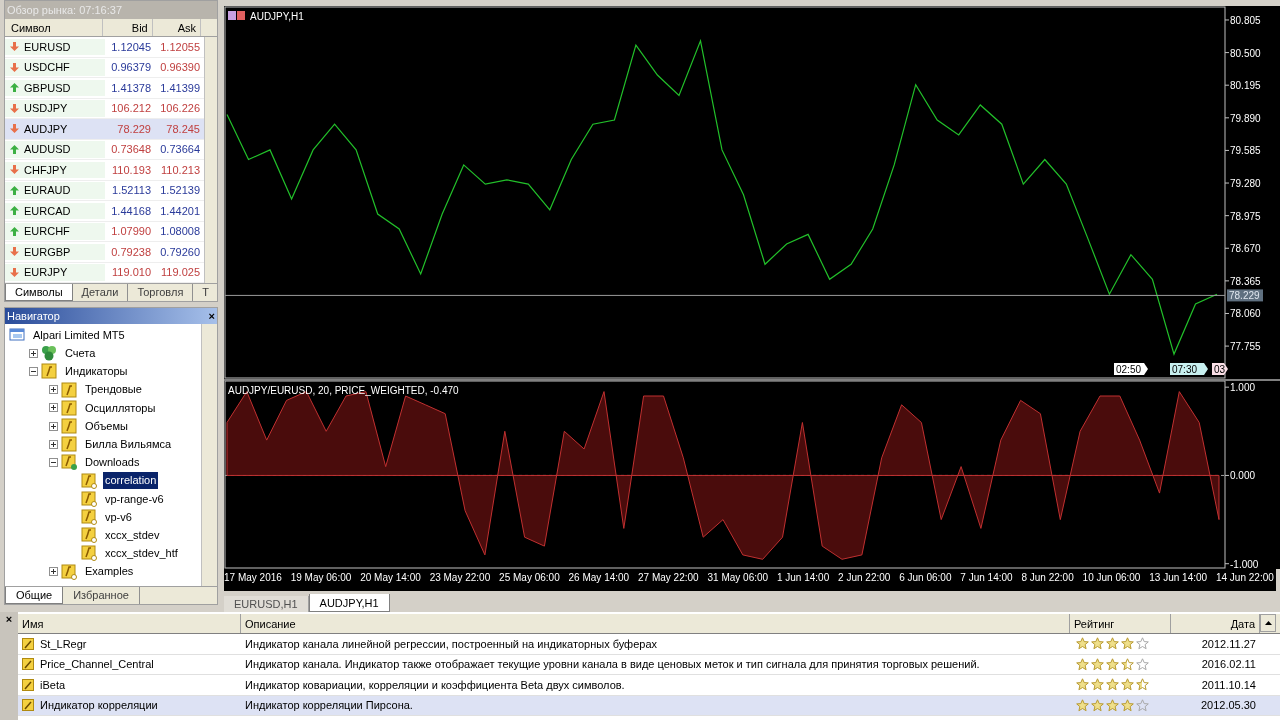  What do you see at coordinates (451, 644) in the screenshot?
I see `indicator-description: Индикатор канала линейной регрессии, построенный на индикаторных буферах` at bounding box center [451, 644].